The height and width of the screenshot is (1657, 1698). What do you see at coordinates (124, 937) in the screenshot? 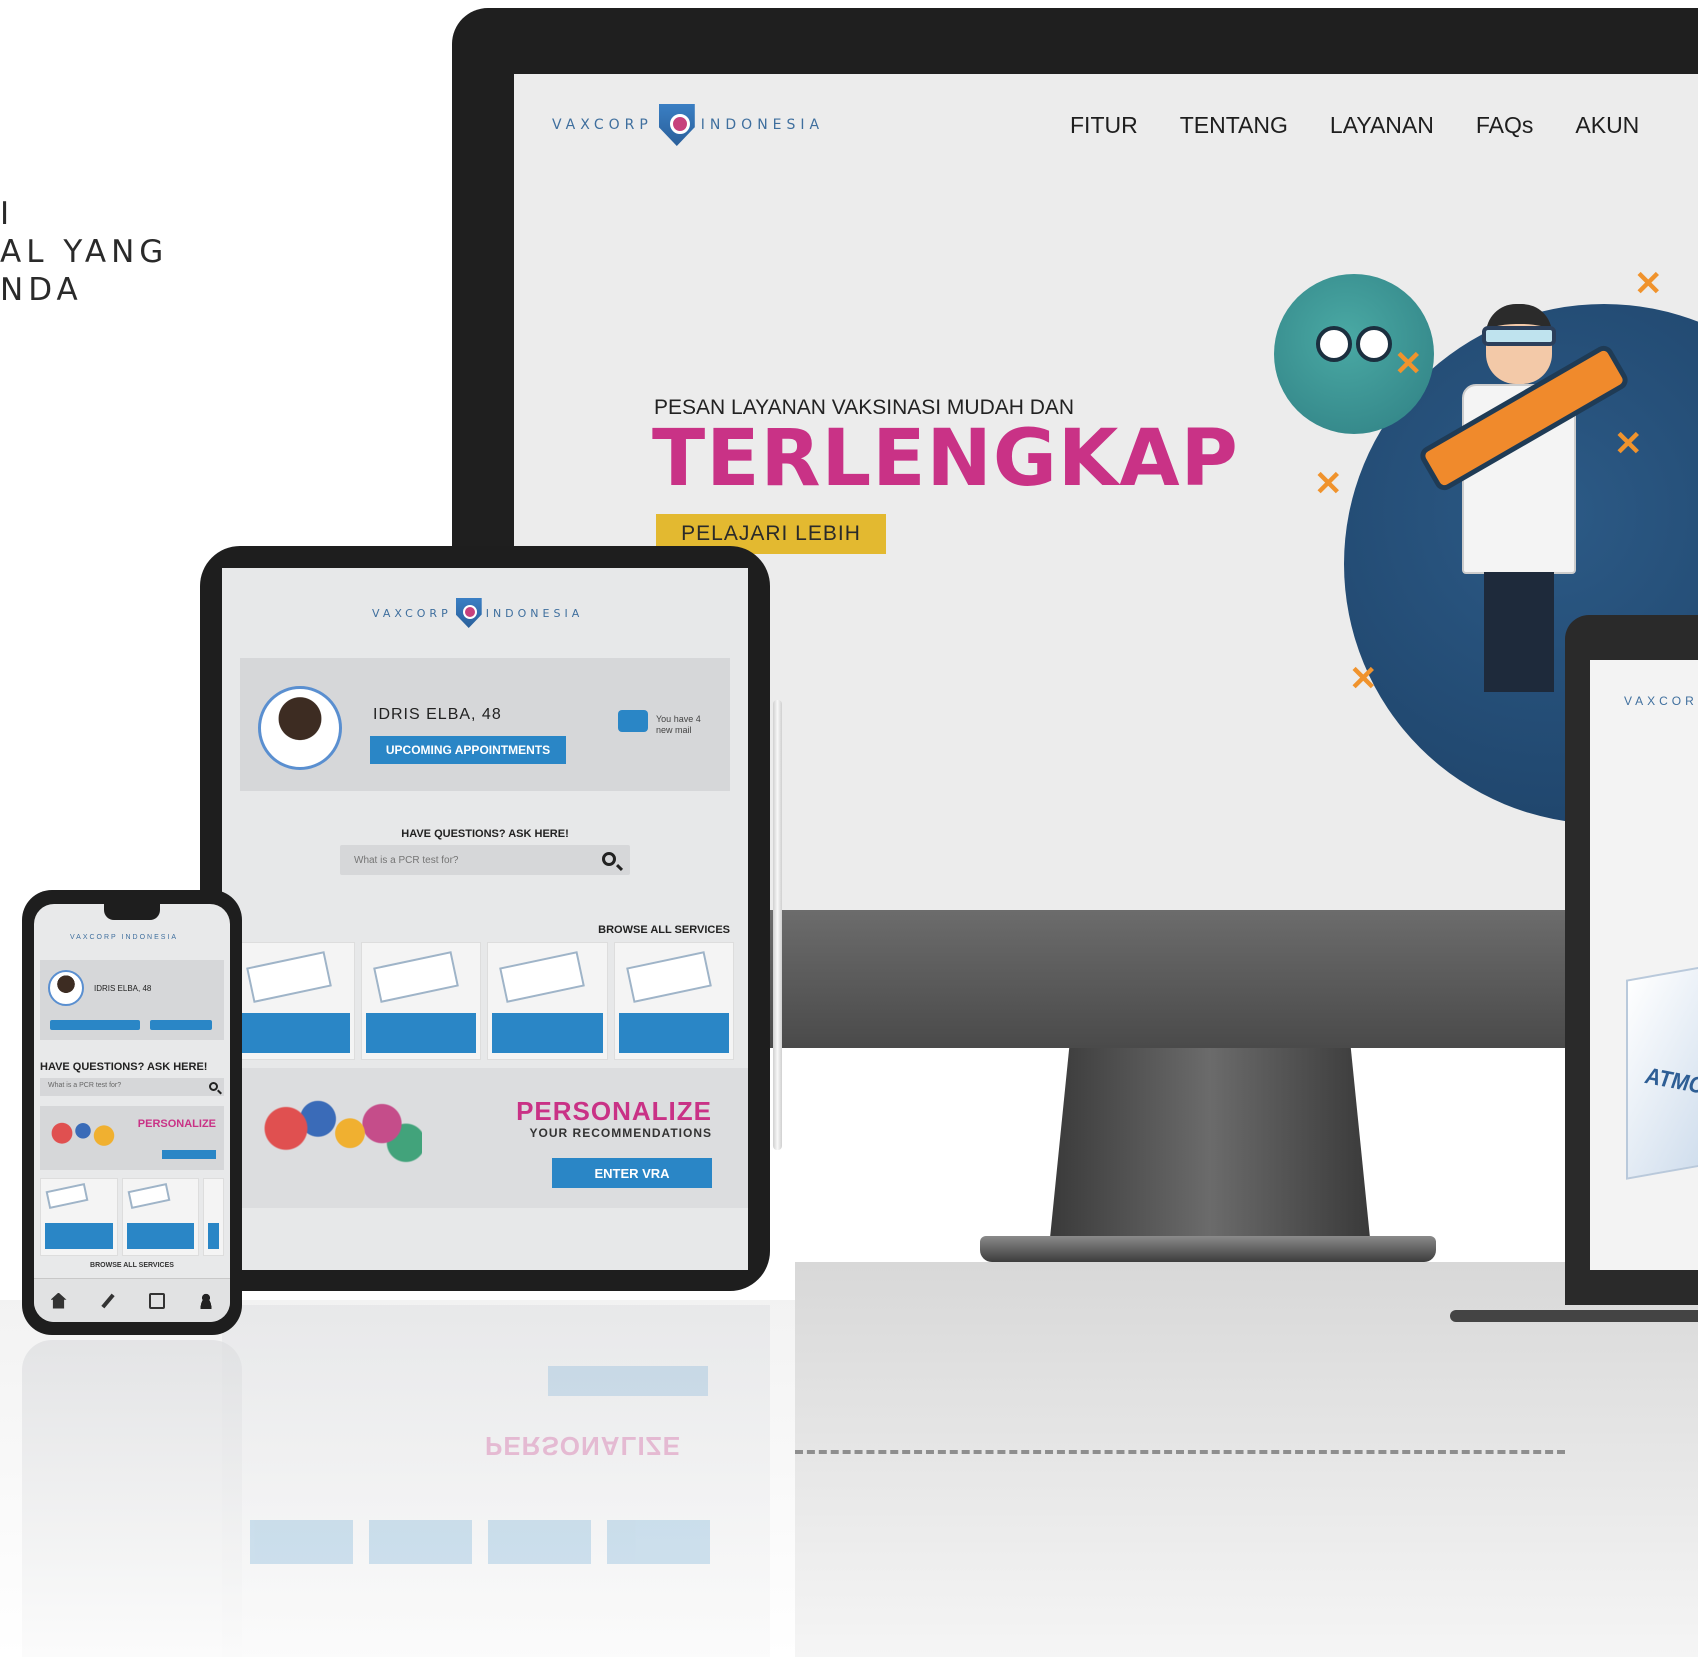
I see `phone-logo: VAXCORP INDONESIA` at bounding box center [124, 937].